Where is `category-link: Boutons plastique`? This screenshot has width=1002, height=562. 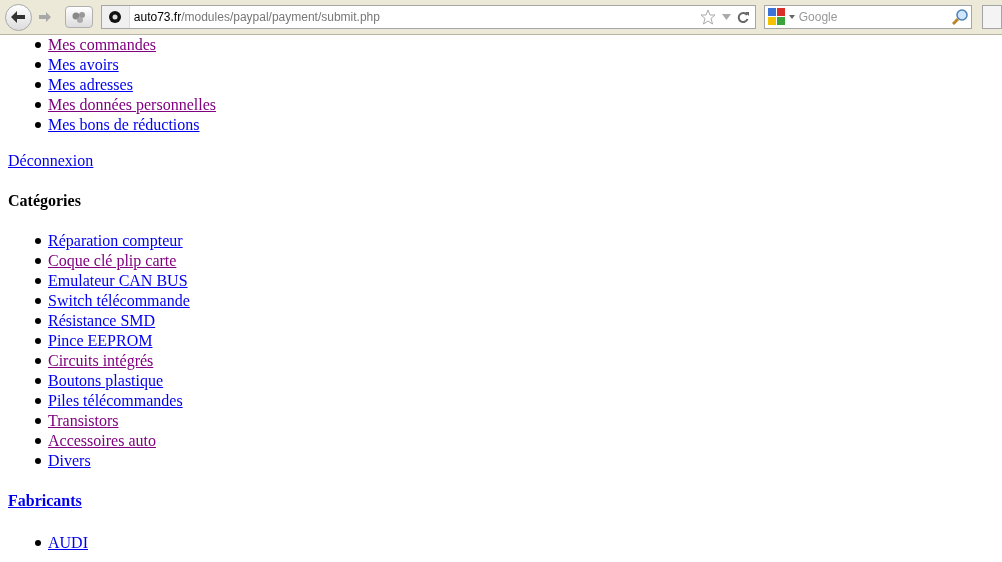 category-link: Boutons plastique is located at coordinates (106, 380).